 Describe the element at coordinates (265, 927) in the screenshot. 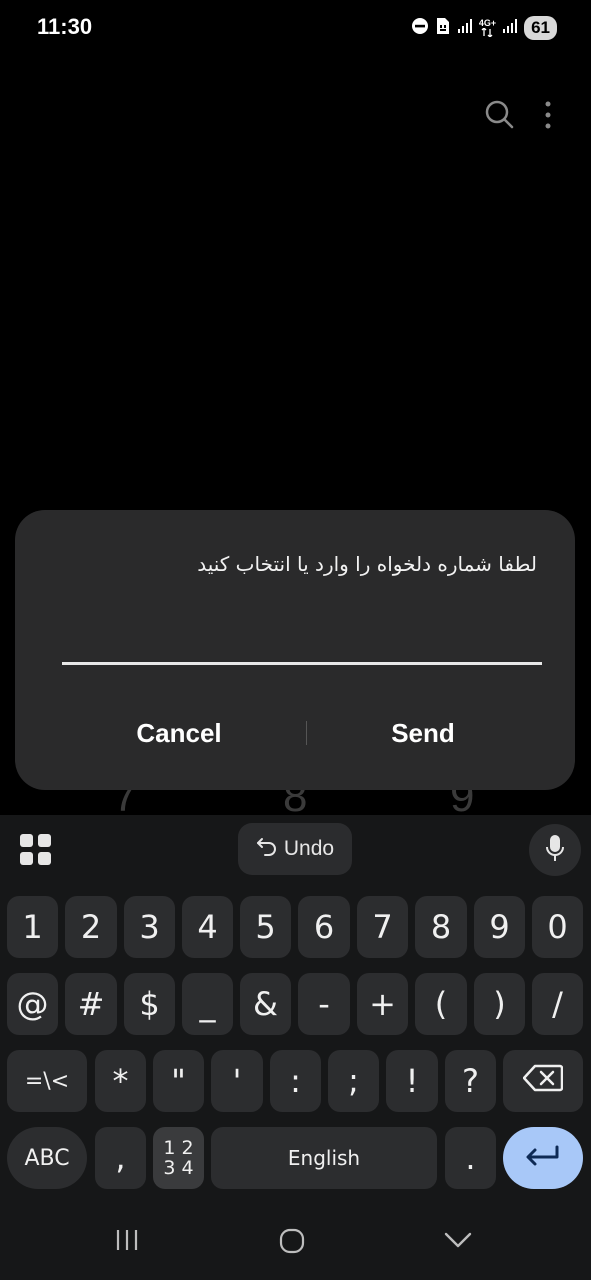

I see `key-5: 5` at that location.